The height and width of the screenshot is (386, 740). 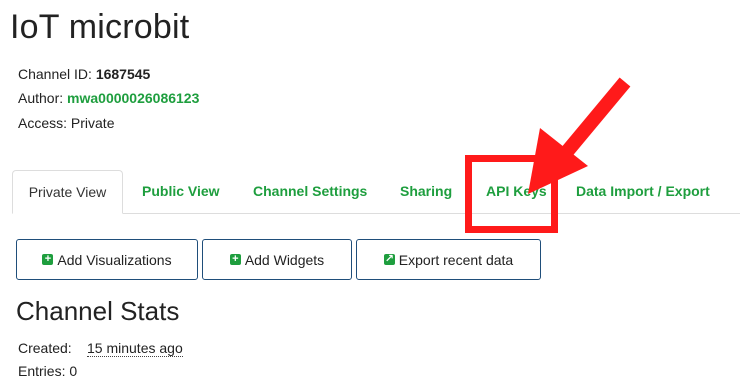 I want to click on channel-id-value: 1687545, so click(x=123, y=74).